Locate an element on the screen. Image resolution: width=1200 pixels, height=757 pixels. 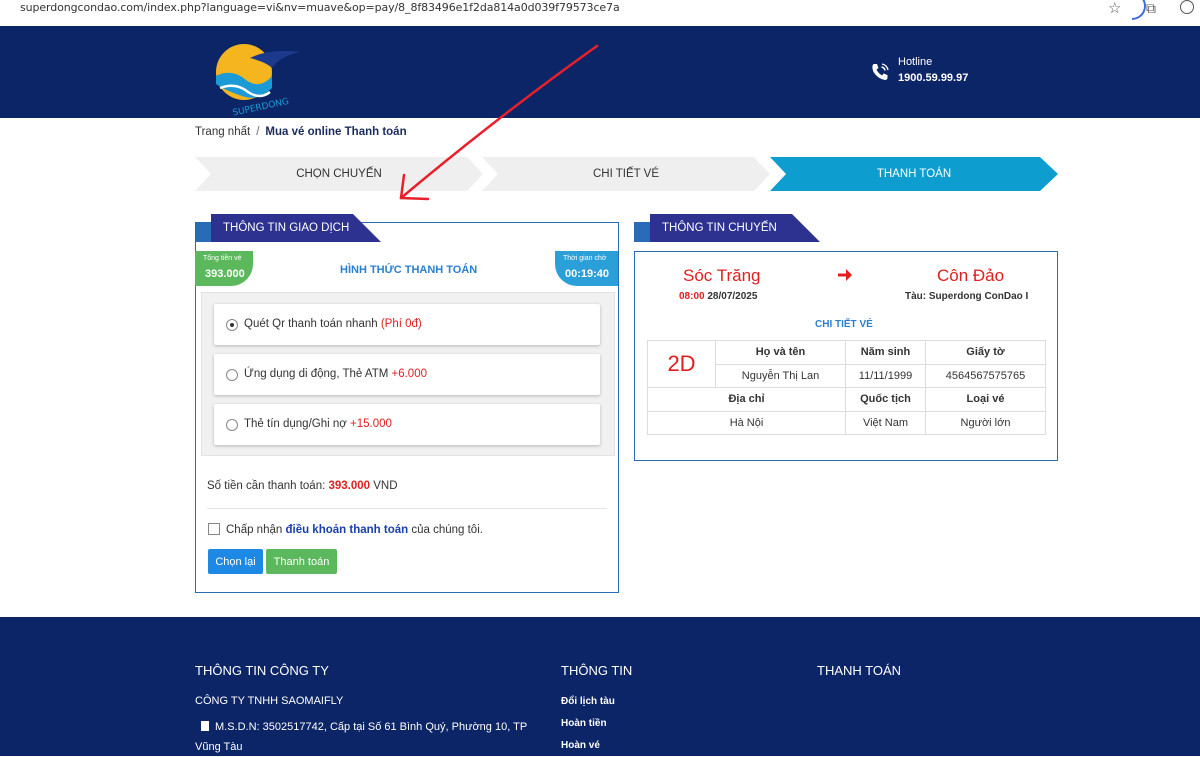
breadcrumb: Trang nhất / Mua vé online Thanh toán is located at coordinates (301, 132).